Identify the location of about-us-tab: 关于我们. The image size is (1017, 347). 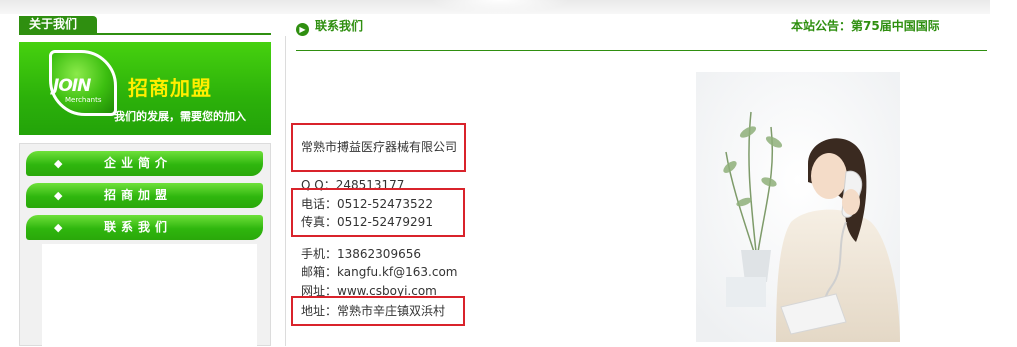
(58, 24).